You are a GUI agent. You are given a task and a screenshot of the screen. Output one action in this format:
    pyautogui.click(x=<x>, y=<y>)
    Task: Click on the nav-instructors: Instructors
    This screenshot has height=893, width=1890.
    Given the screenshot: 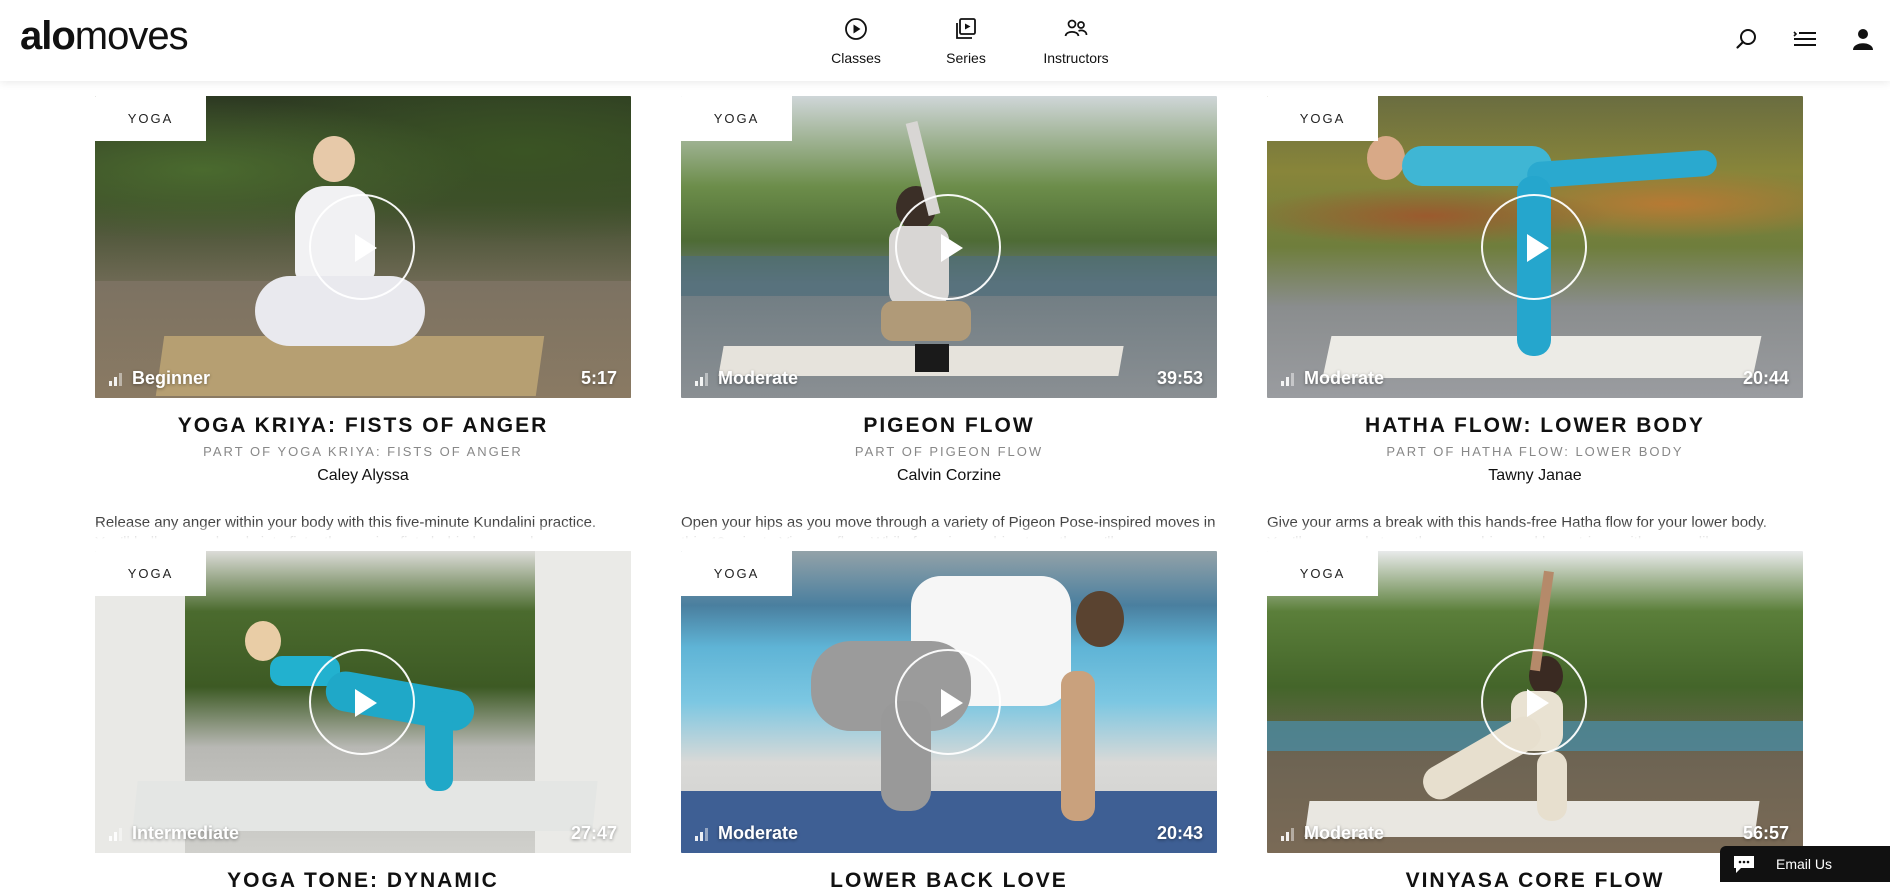 What is the action you would take?
    pyautogui.click(x=1076, y=41)
    